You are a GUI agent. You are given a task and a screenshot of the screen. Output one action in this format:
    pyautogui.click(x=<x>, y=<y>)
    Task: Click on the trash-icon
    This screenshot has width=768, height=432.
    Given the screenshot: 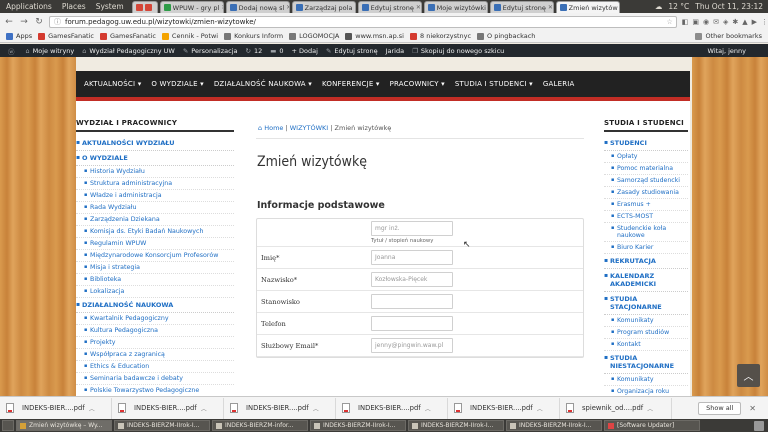 What is the action you would take?
    pyautogui.click(x=759, y=425)
    